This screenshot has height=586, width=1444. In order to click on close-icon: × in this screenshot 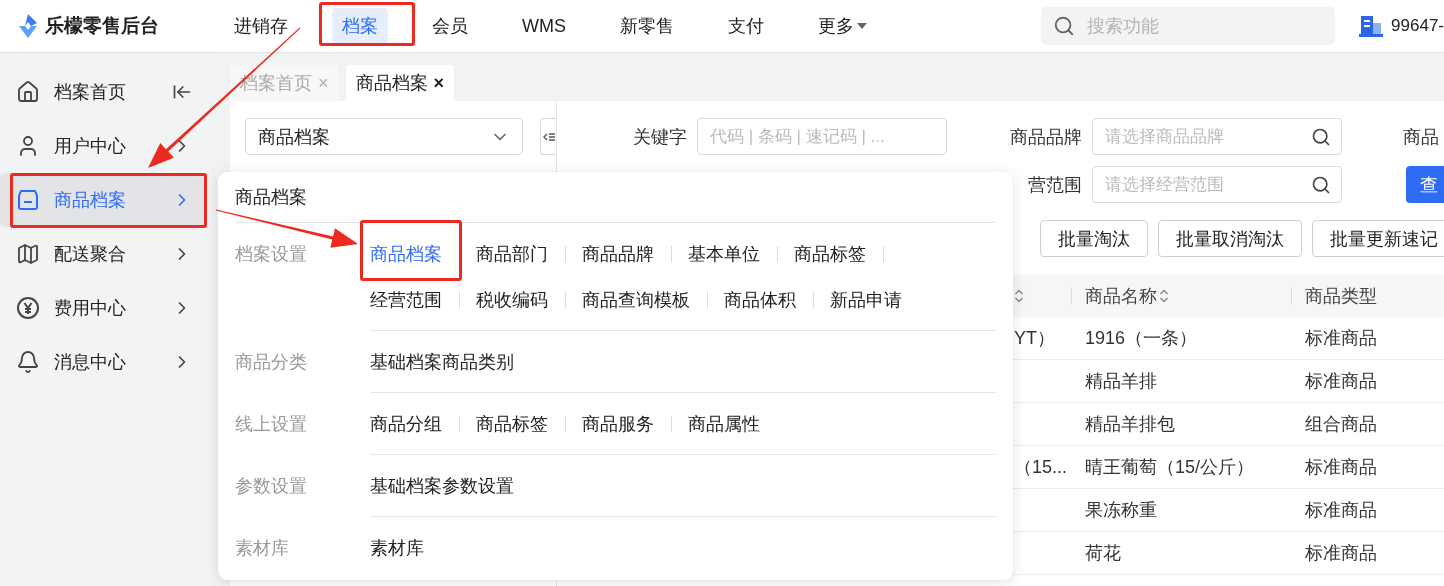, I will do `click(439, 83)`.